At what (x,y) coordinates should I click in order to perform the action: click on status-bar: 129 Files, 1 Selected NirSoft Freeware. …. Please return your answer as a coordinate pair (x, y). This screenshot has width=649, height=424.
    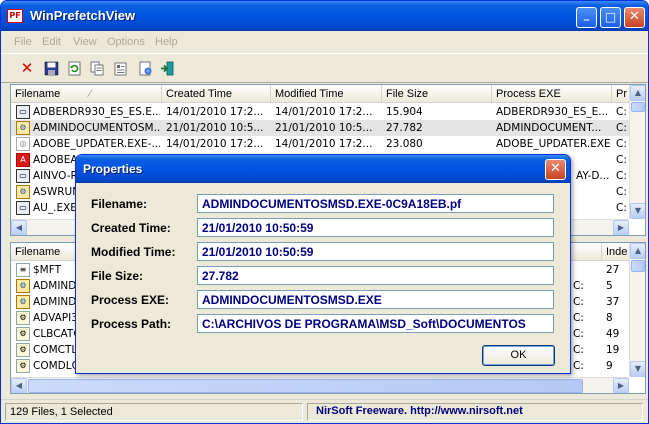
    Looking at the image, I should click on (324, 411).